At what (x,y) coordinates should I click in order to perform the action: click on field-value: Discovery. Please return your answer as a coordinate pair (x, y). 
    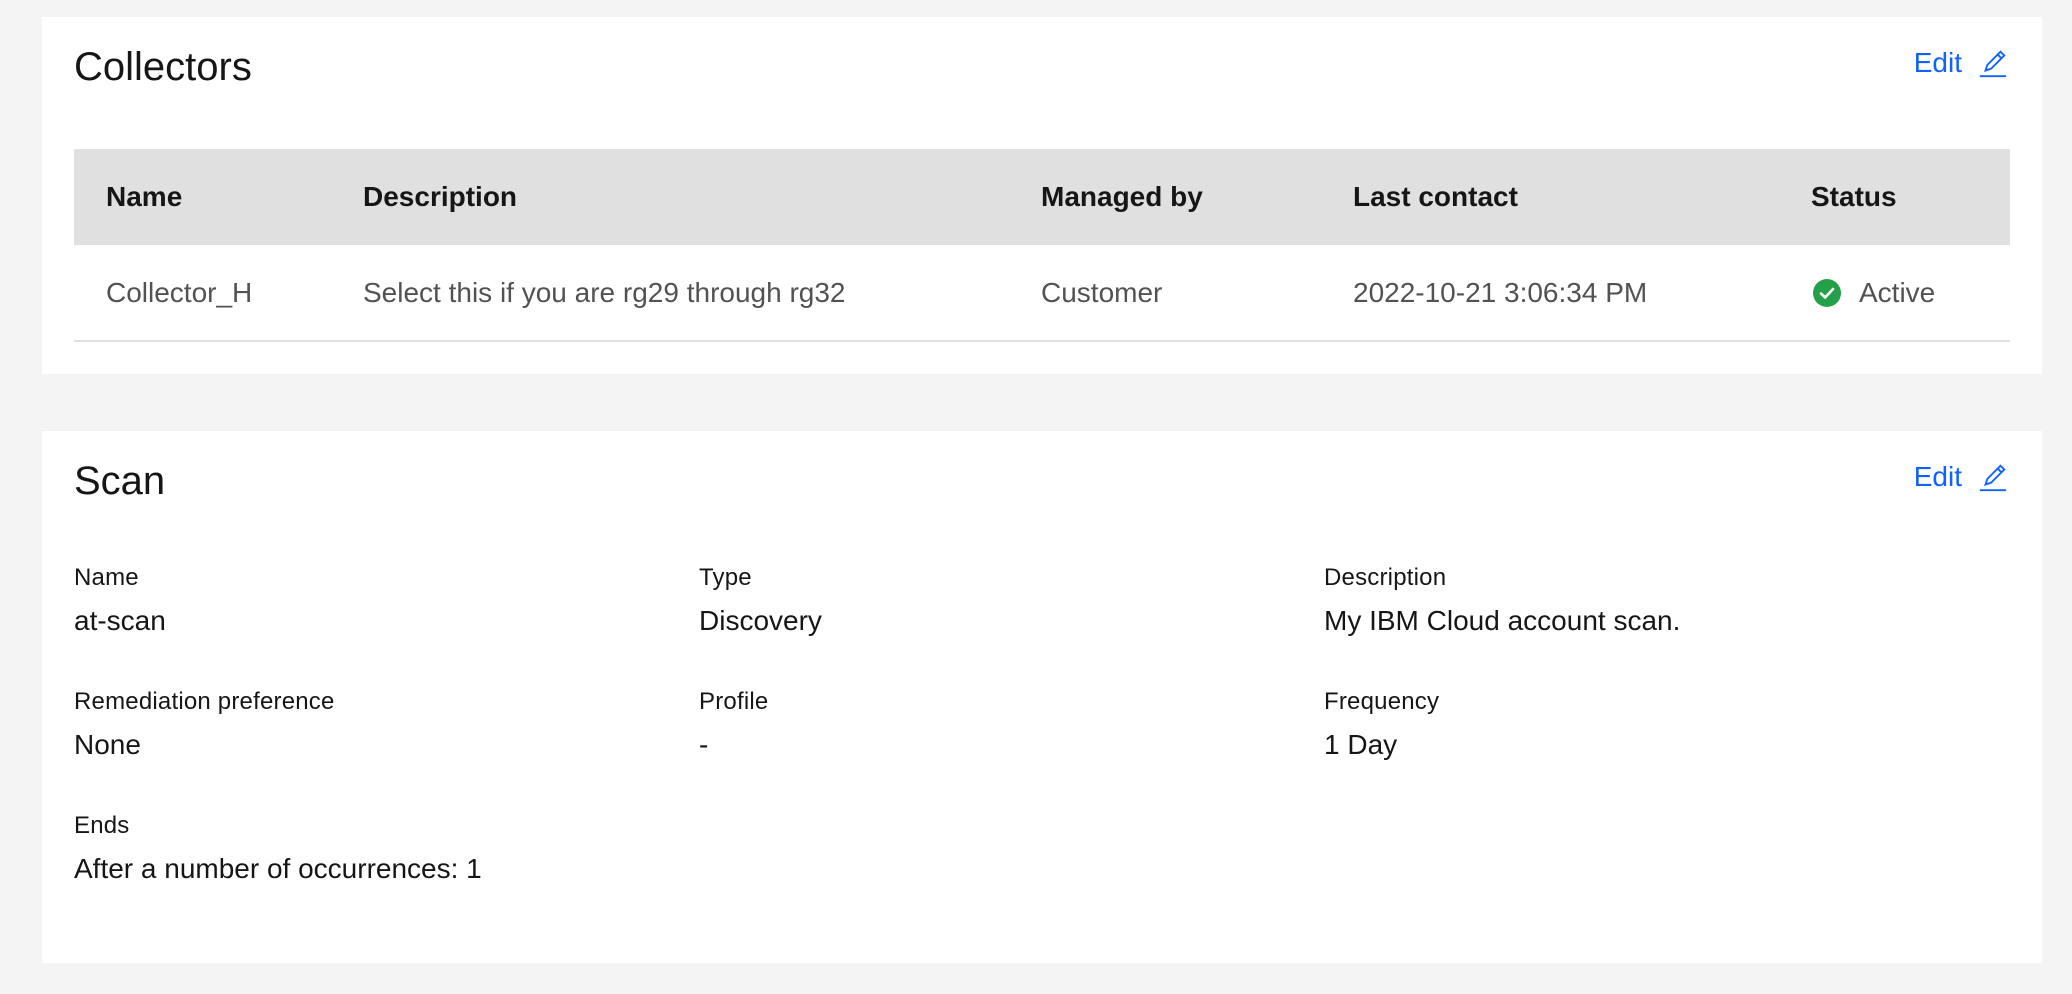
    Looking at the image, I should click on (760, 621).